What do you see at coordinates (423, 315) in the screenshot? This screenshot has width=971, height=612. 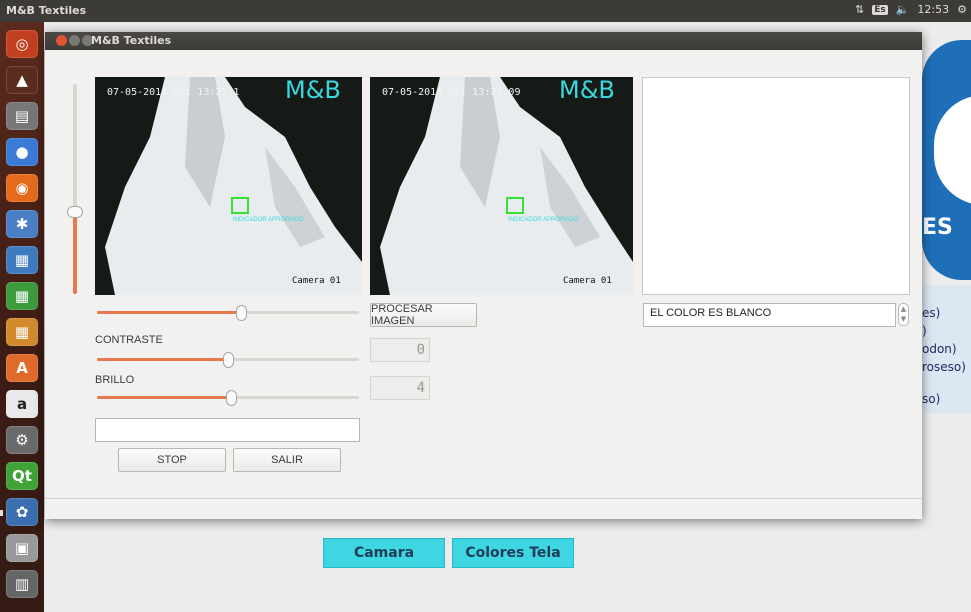 I see `procesar-imagen-button: PROCESAR IMAGEN` at bounding box center [423, 315].